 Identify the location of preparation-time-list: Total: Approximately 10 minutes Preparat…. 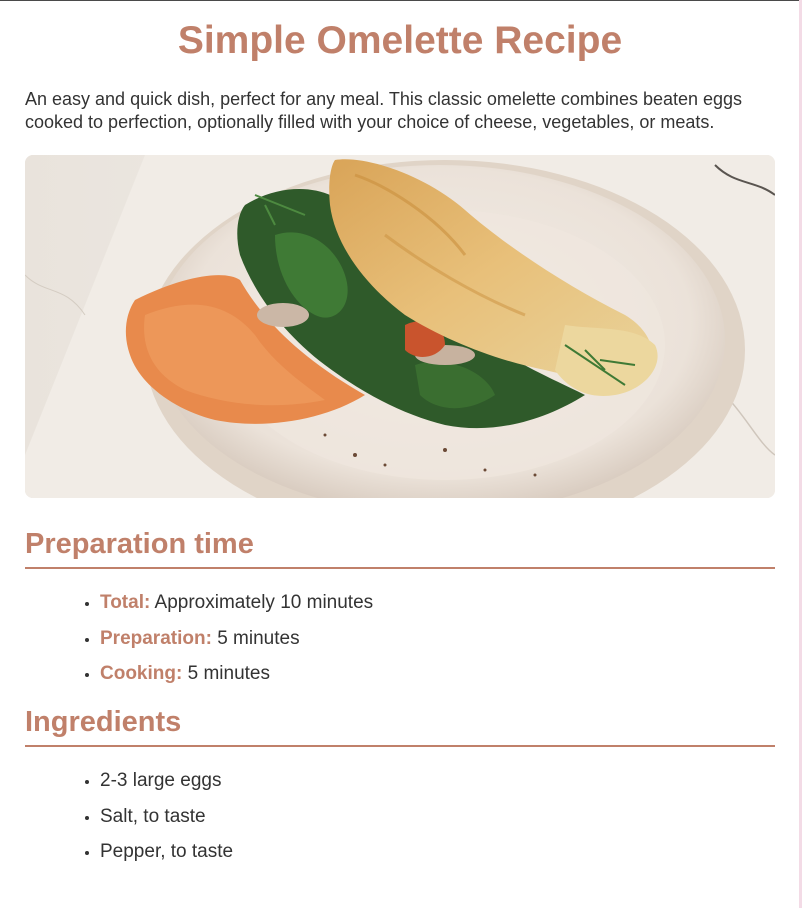
(400, 638).